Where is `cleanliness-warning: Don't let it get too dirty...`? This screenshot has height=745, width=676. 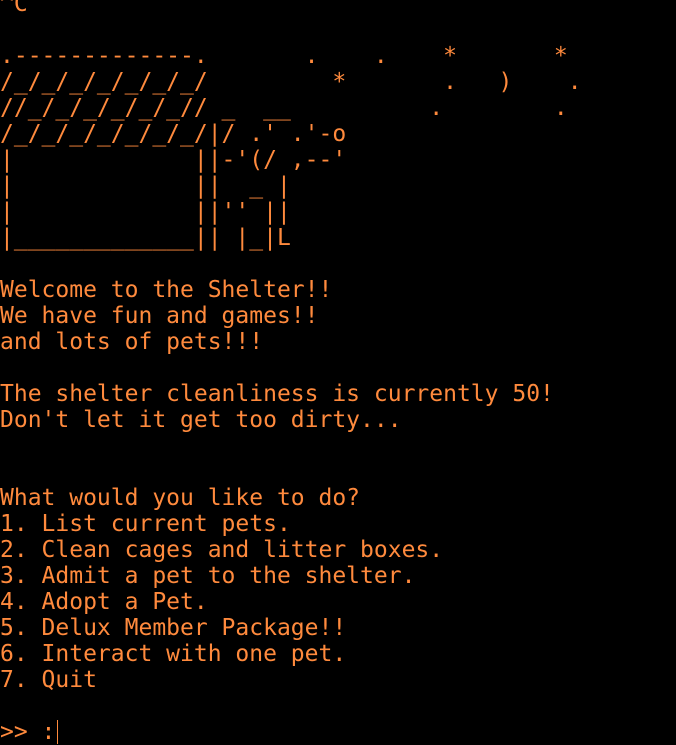 cleanliness-warning: Don't let it get too dirty... is located at coordinates (201, 420).